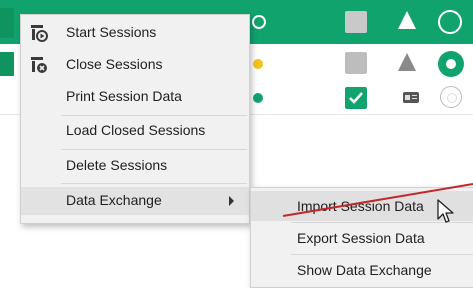  I want to click on annotation-strikethrough-line, so click(377, 200).